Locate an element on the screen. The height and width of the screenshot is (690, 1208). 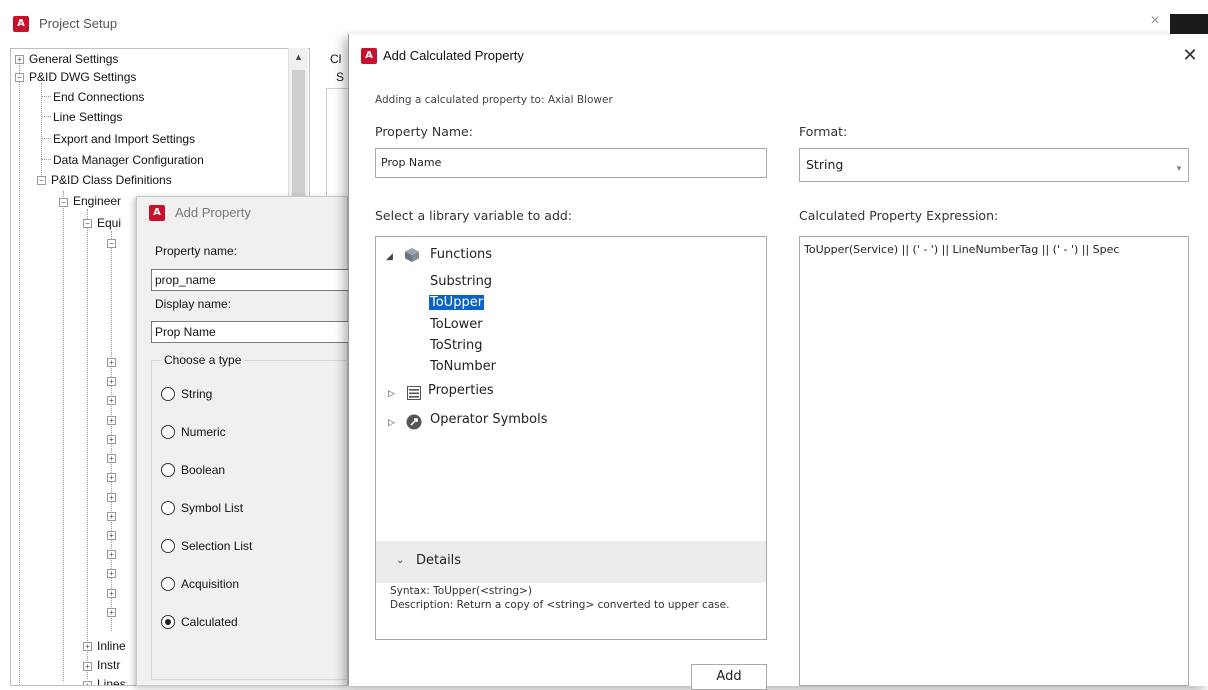
expanded-triangle-icon: ◢ is located at coordinates (389, 256).